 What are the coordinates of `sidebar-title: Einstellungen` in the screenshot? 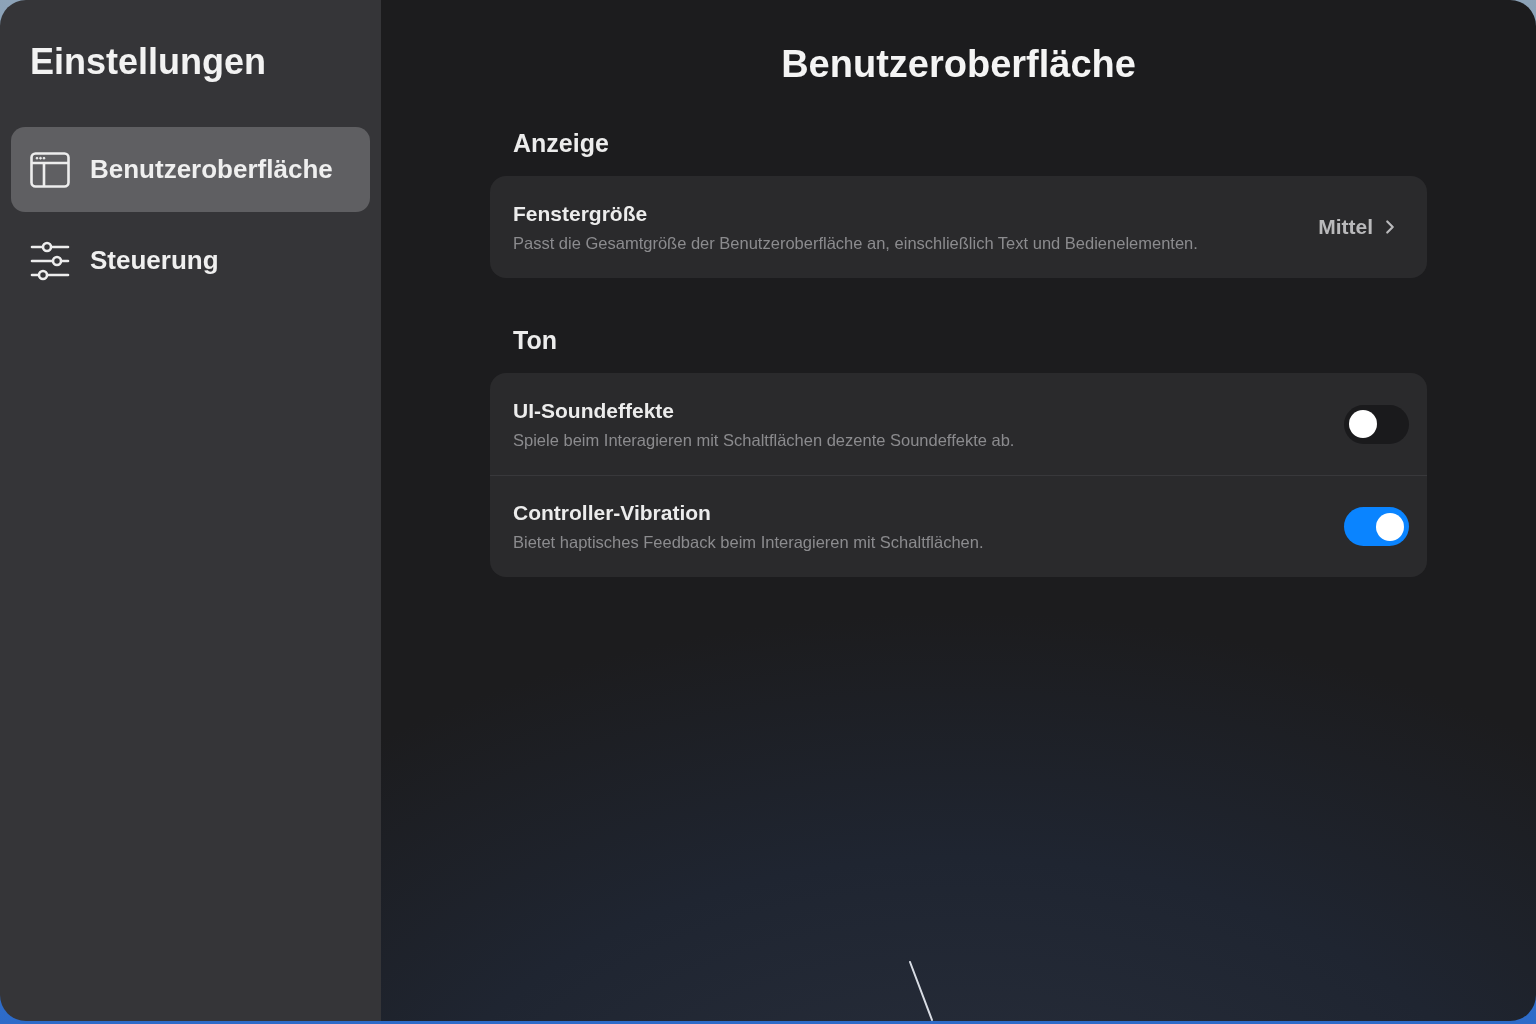 It's located at (149, 62).